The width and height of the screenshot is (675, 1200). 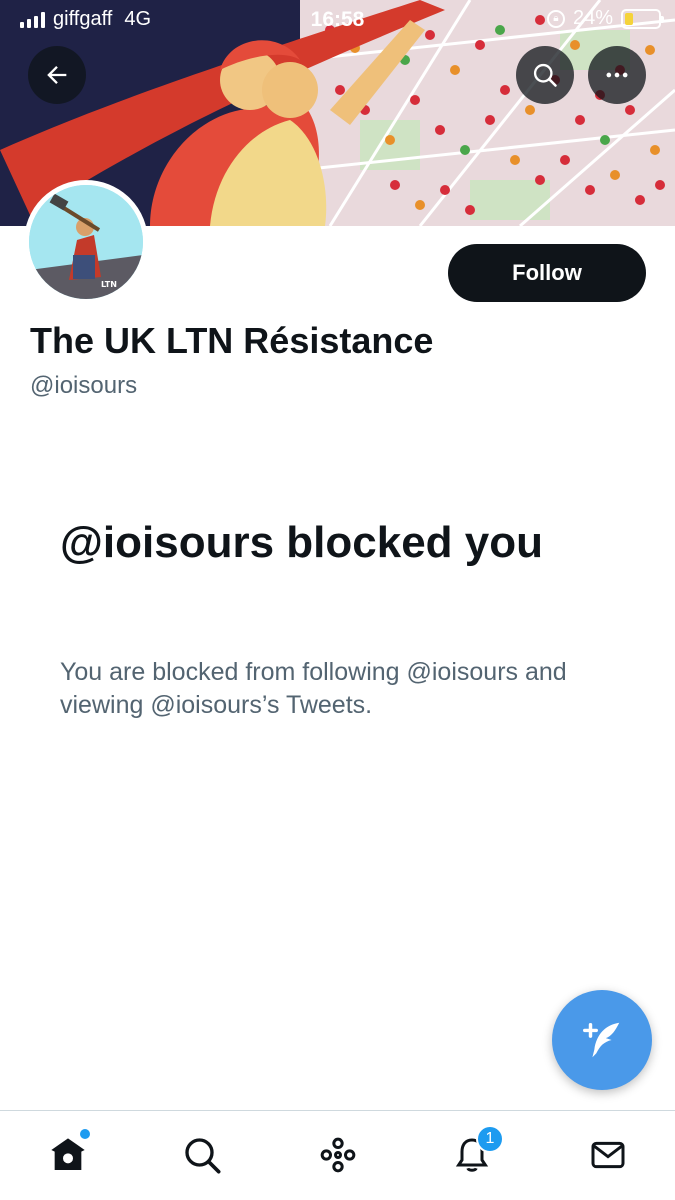 What do you see at coordinates (555, 18) in the screenshot?
I see `orientation-lock-icon: 🔒︎` at bounding box center [555, 18].